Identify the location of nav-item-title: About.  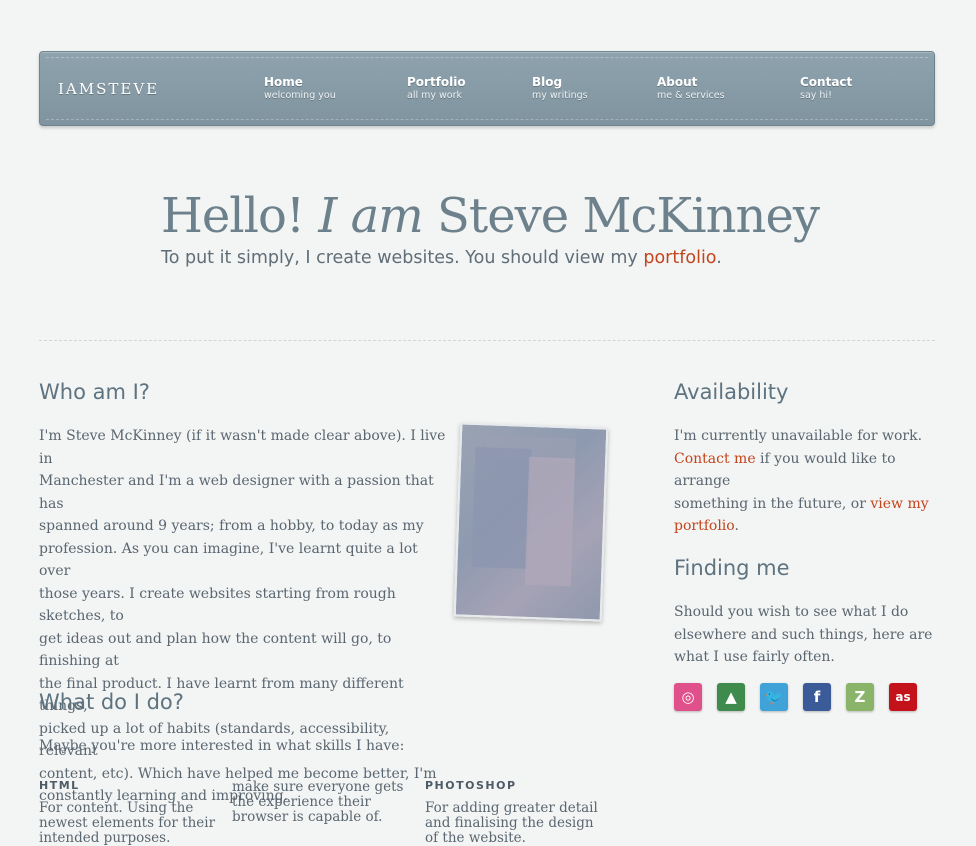
(677, 82).